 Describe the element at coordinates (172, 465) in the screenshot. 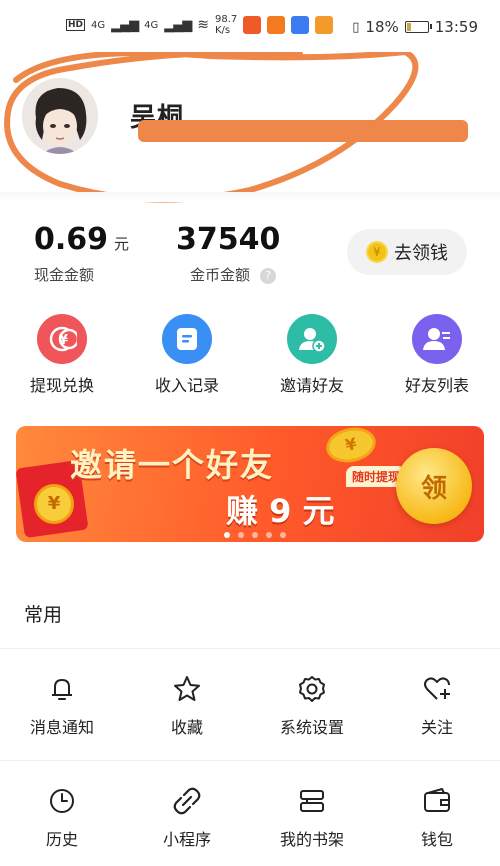

I see `banner-title: 邀请一个好友` at that location.